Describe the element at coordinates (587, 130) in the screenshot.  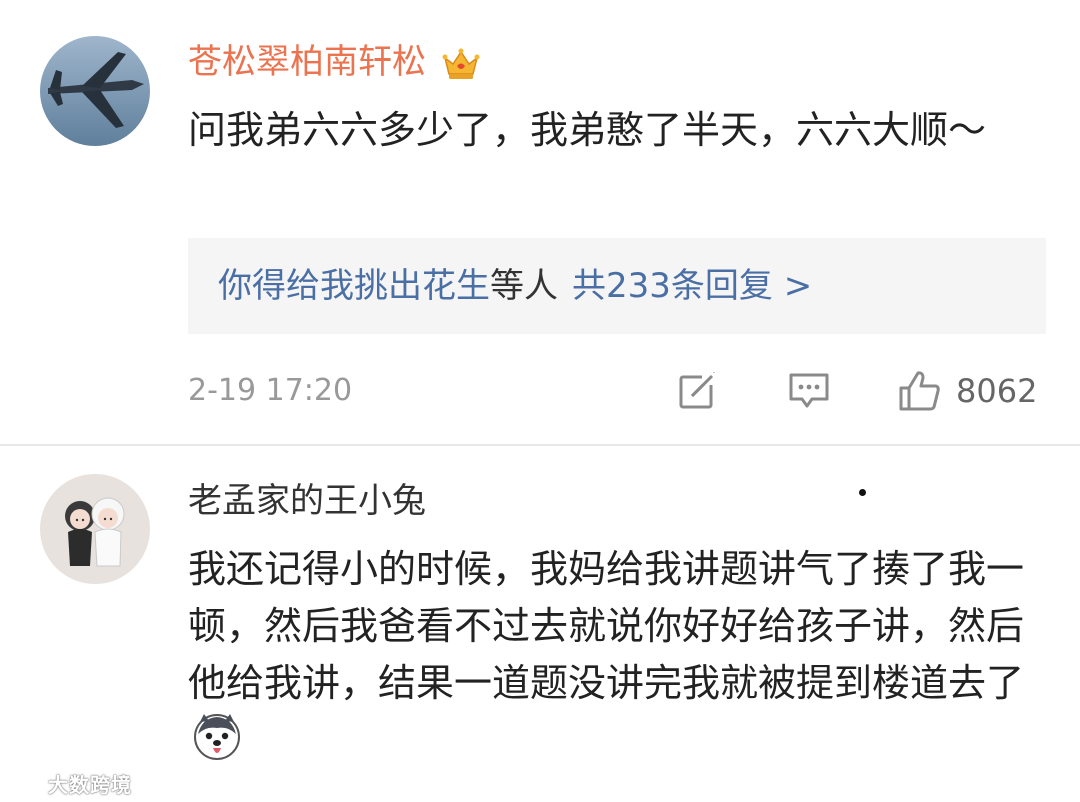
I see `comment-text: 问我弟六六多少了，我弟憨了半天，六六大顺～` at that location.